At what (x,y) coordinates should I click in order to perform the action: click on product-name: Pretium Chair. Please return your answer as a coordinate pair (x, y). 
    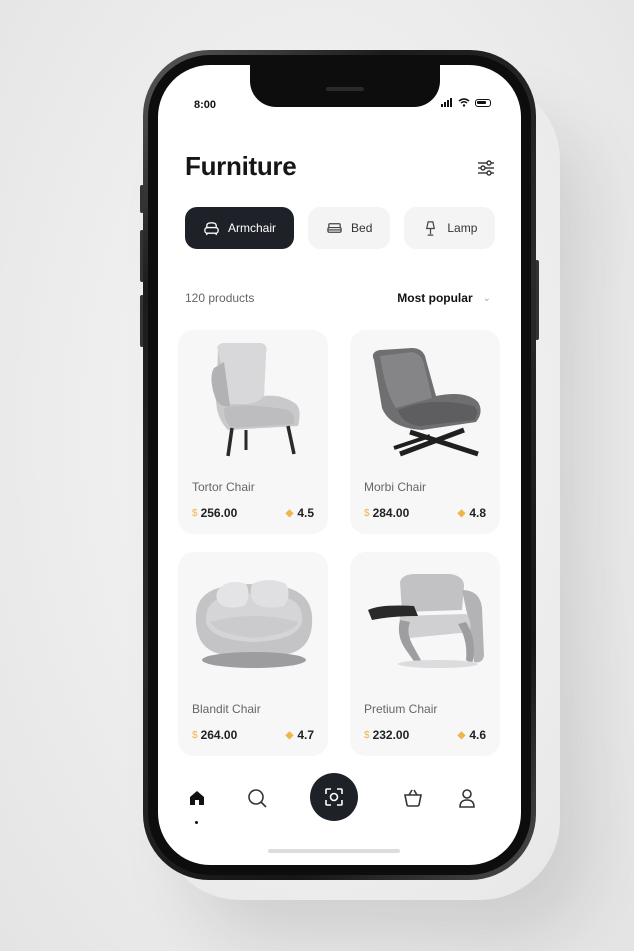
    Looking at the image, I should click on (401, 709).